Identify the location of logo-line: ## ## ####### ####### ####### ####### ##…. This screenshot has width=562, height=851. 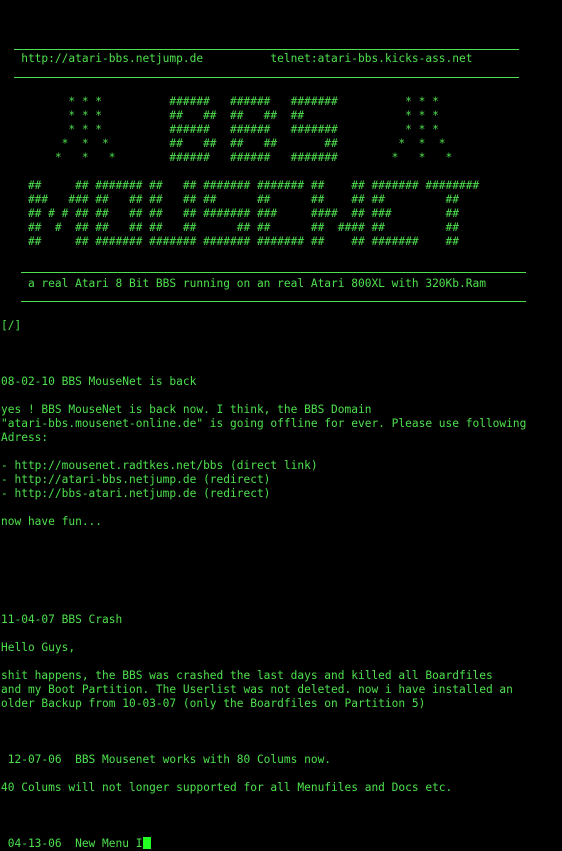
(230, 241).